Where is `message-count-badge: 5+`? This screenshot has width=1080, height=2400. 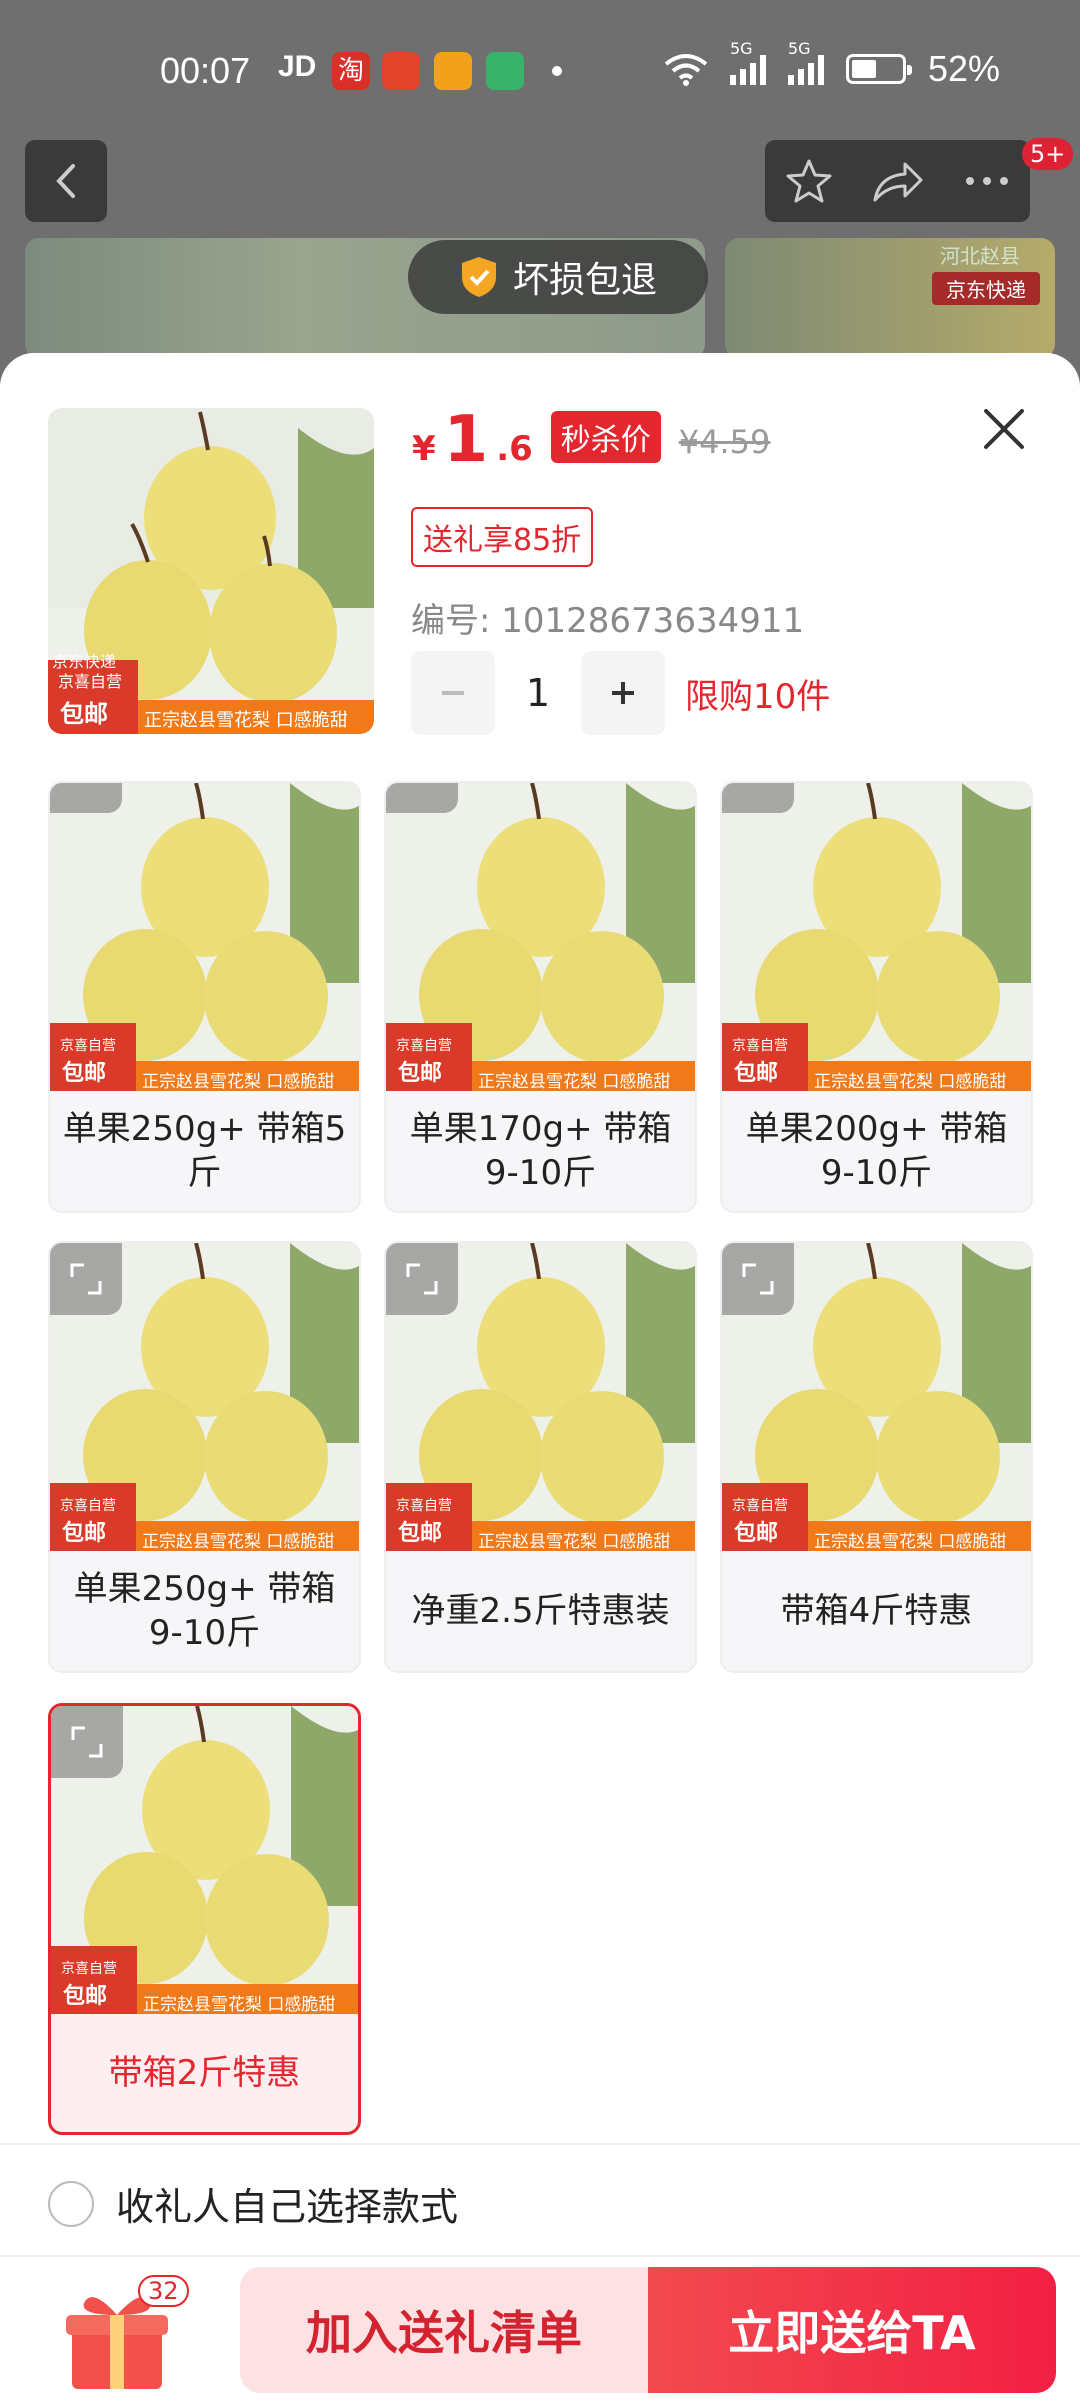
message-count-badge: 5+ is located at coordinates (1048, 154).